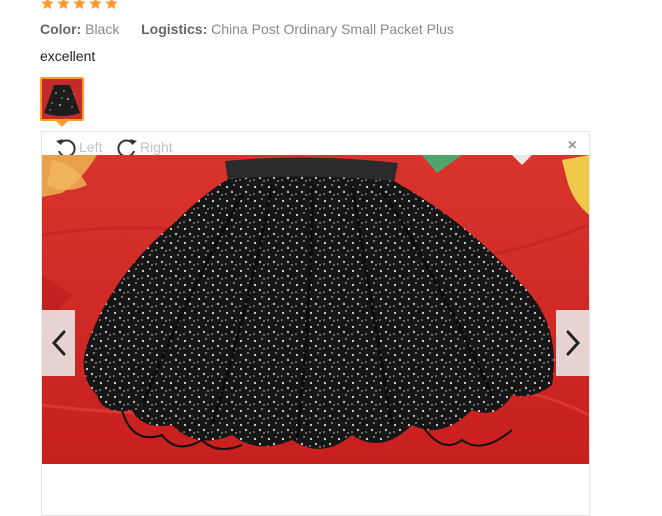 Image resolution: width=662 pixels, height=516 pixels. I want to click on previous-image-button, so click(58, 343).